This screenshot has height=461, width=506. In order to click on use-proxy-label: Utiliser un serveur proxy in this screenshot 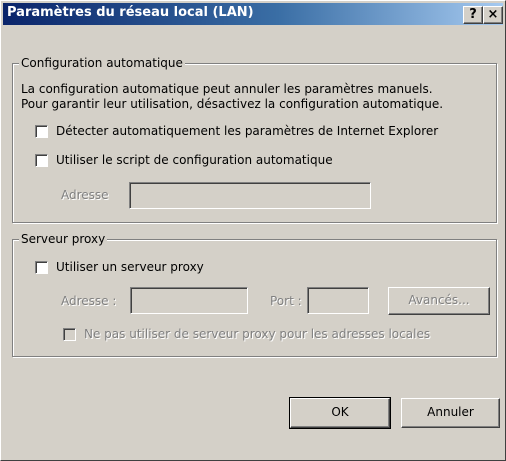, I will do `click(130, 267)`.